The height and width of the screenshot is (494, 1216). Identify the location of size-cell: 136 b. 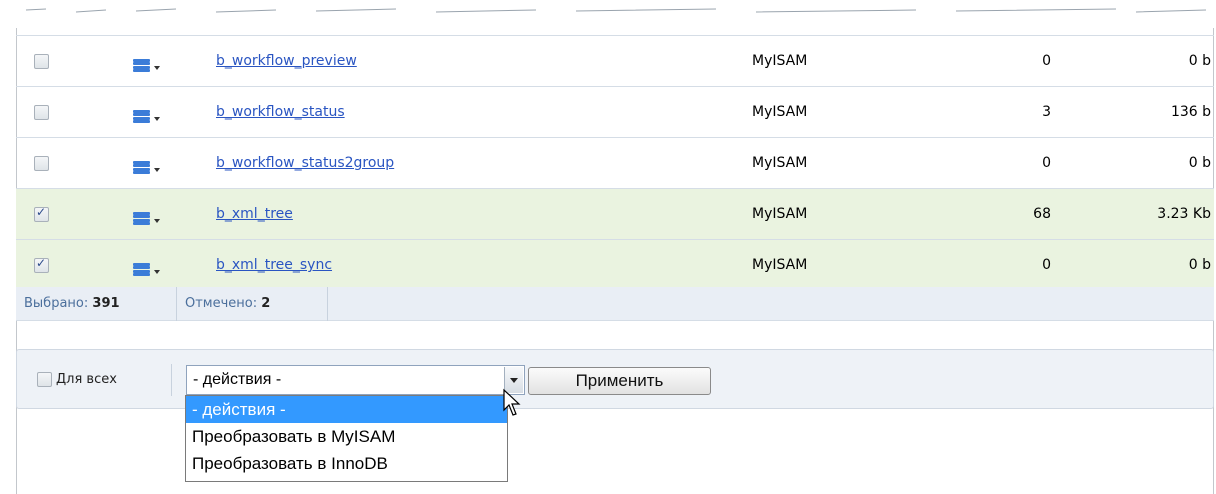
(1190, 112).